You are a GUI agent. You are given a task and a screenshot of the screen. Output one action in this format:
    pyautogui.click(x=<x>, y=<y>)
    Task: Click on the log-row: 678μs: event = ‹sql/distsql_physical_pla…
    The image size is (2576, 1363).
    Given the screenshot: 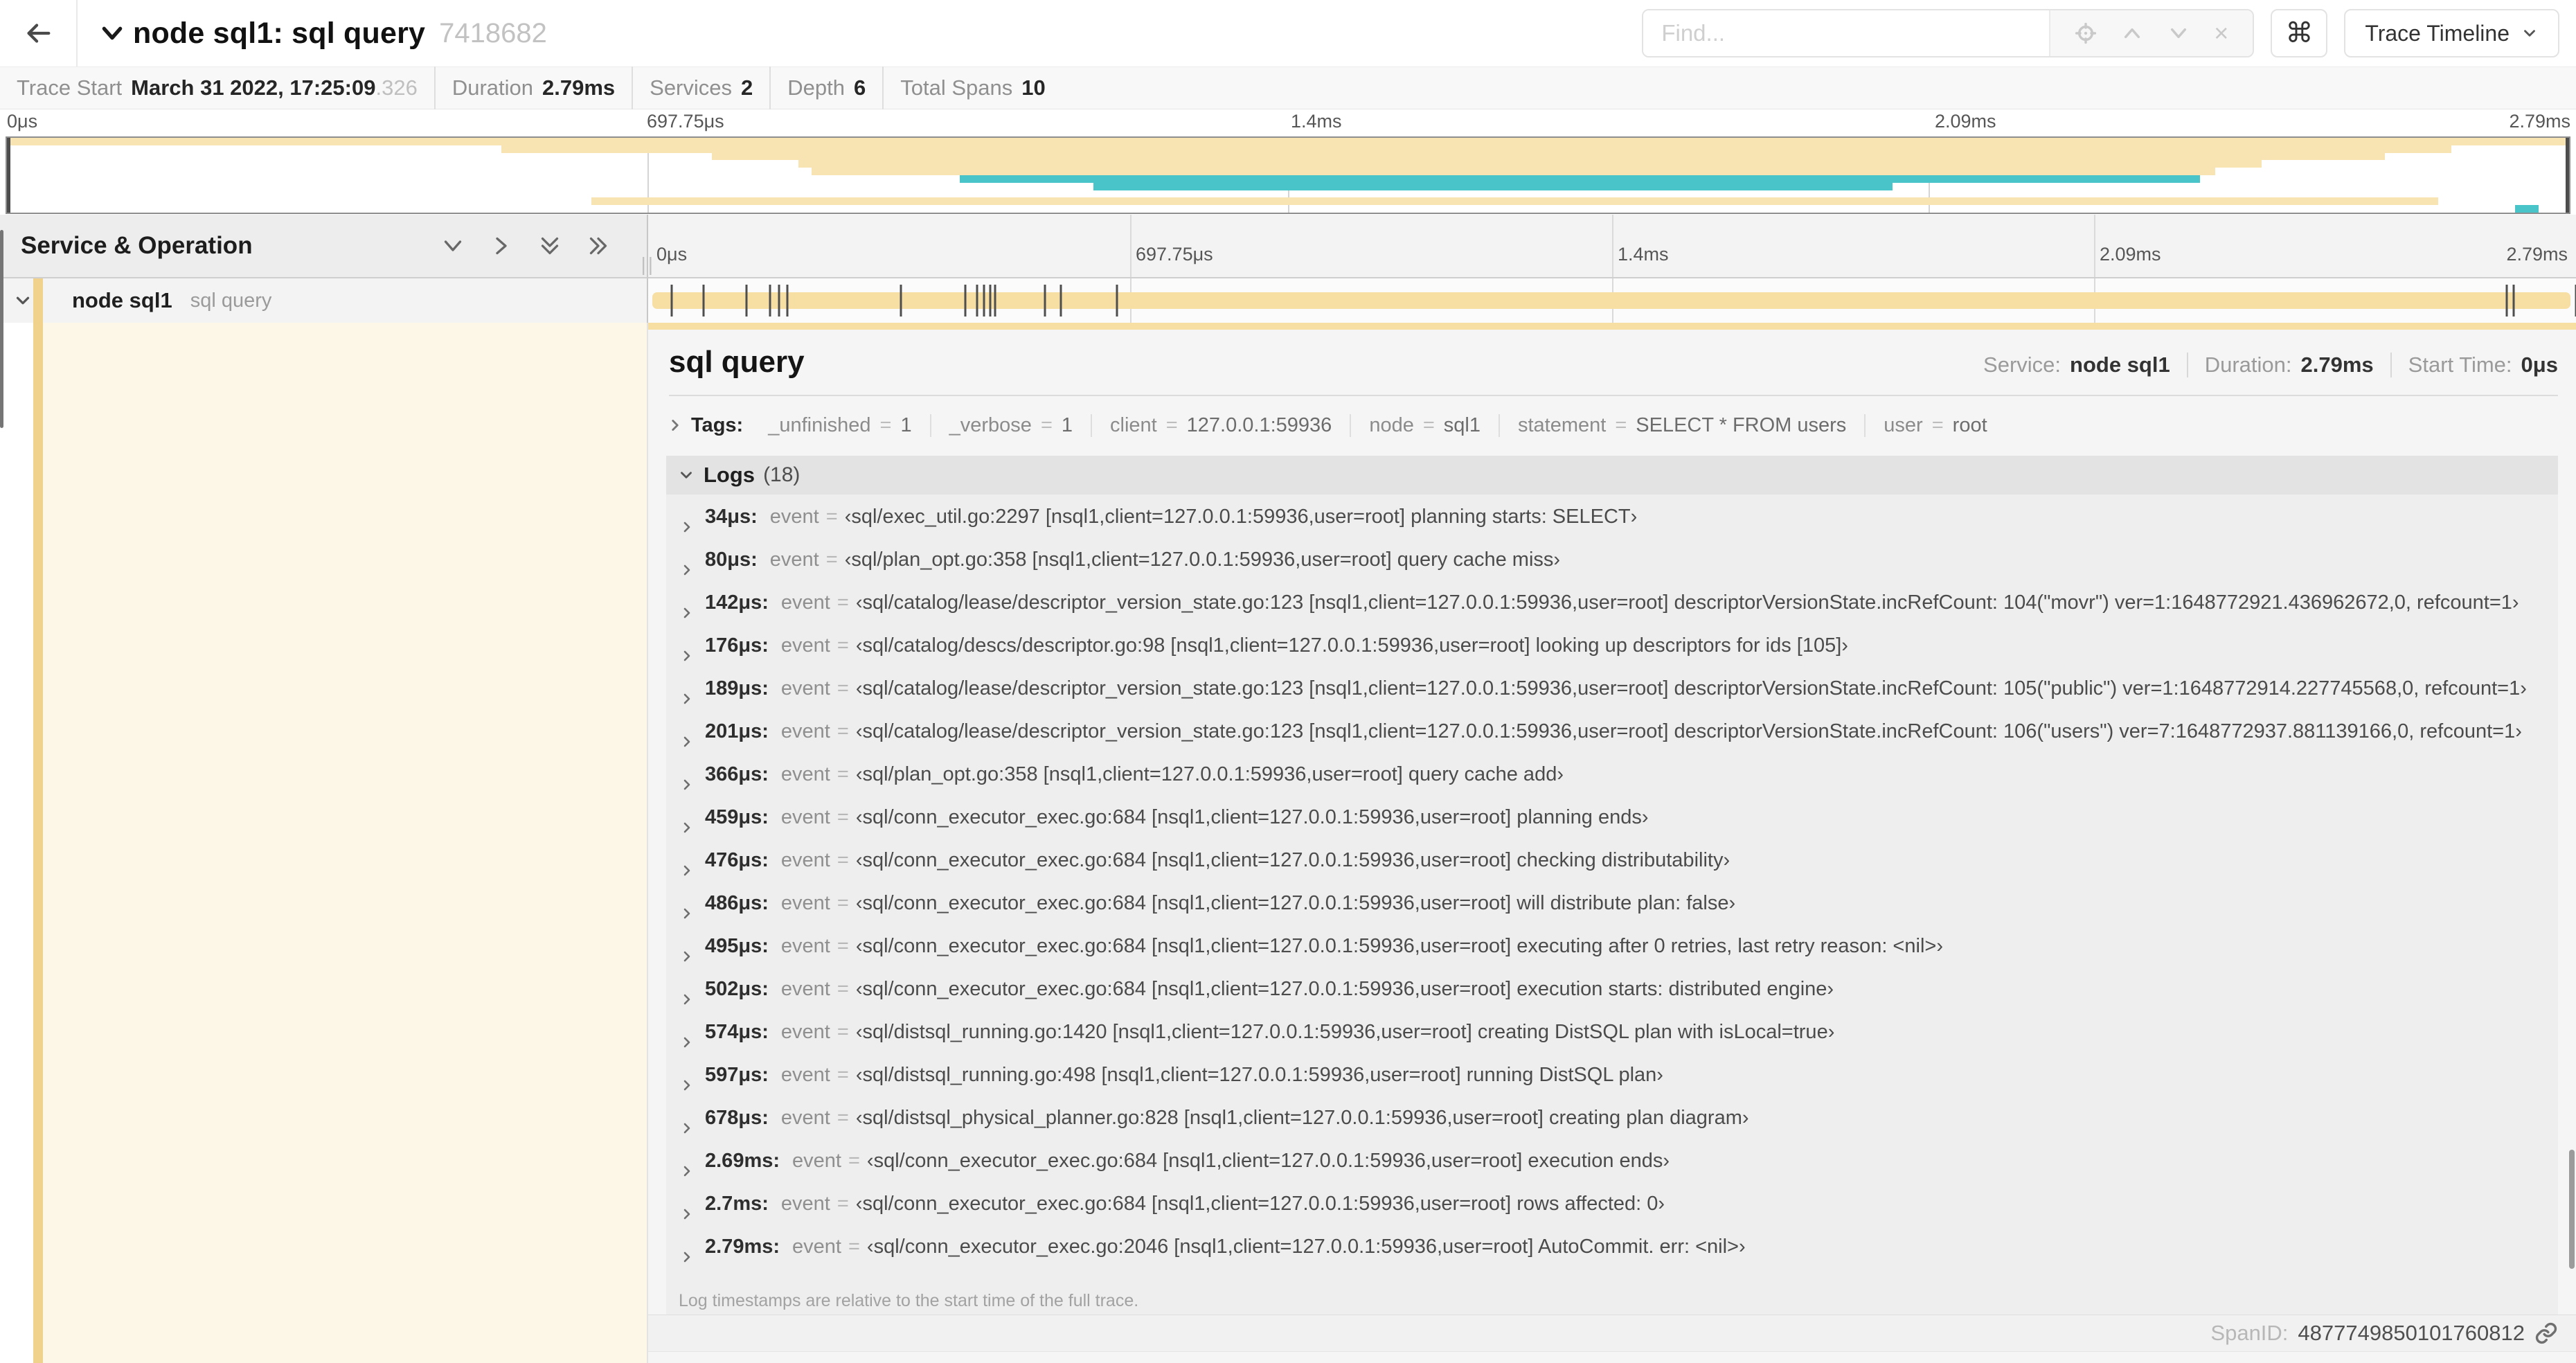 What is the action you would take?
    pyautogui.click(x=1612, y=1128)
    